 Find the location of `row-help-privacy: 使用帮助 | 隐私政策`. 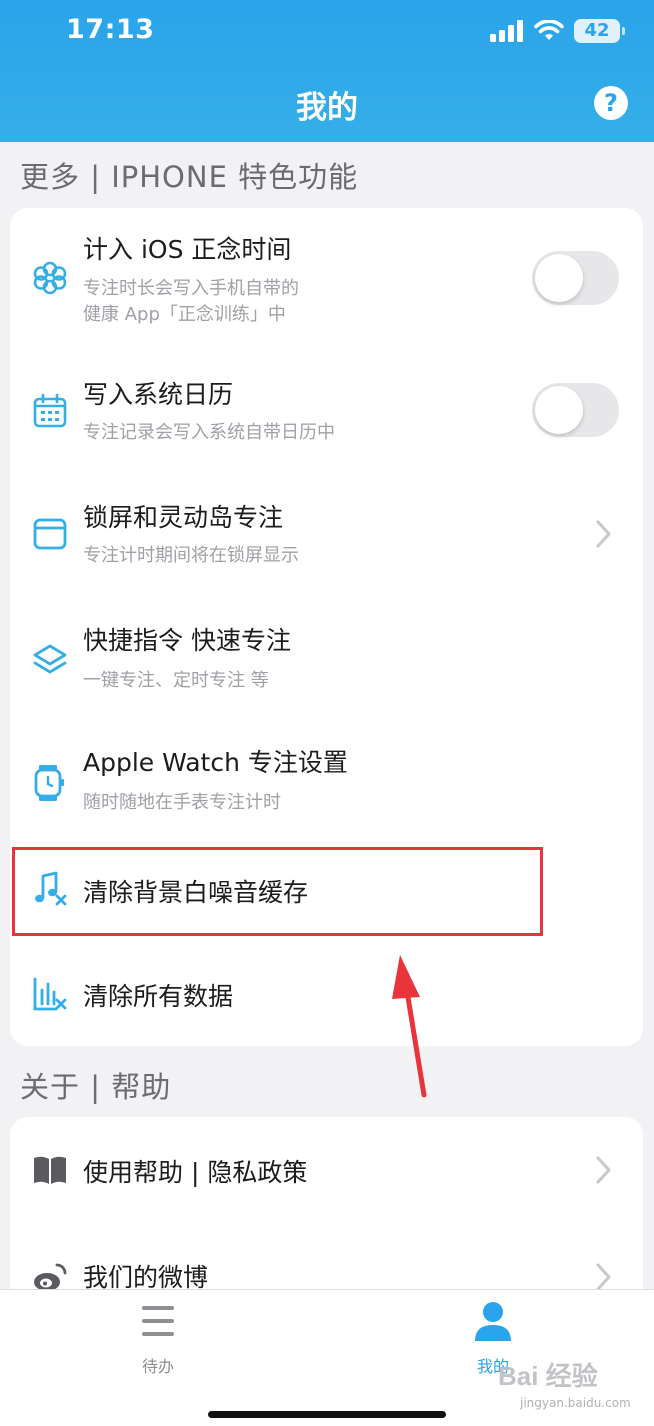

row-help-privacy: 使用帮助 | 隐私政策 is located at coordinates (326, 1170).